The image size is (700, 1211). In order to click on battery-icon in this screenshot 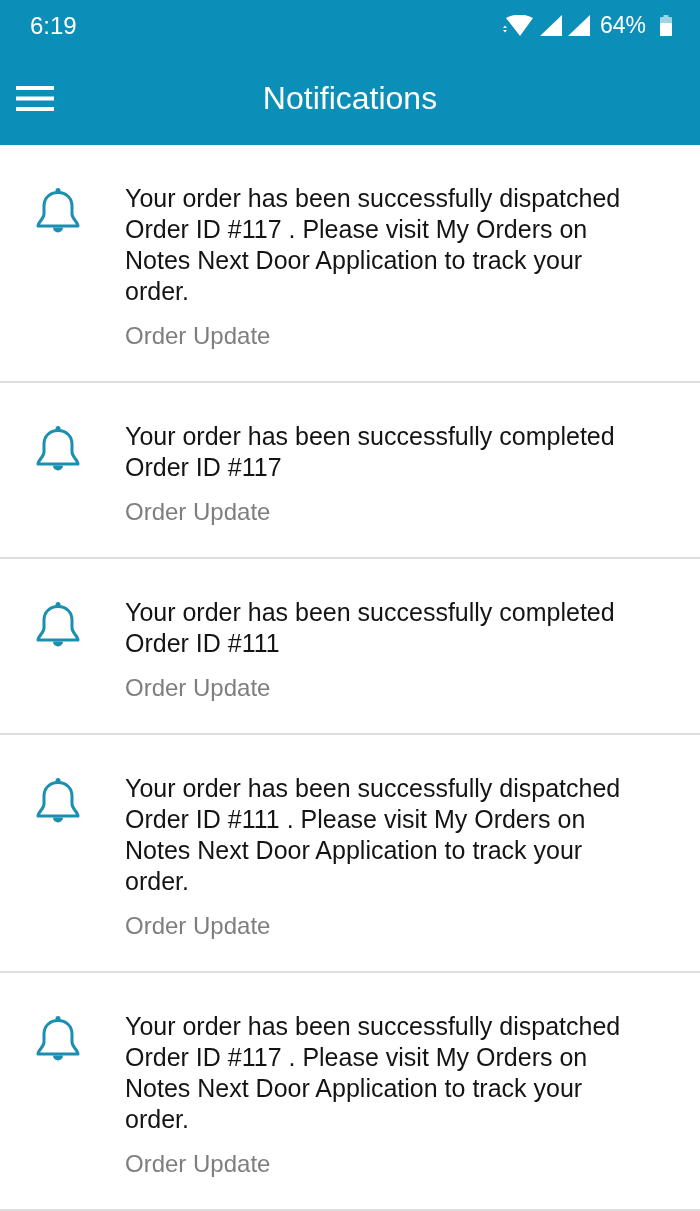, I will do `click(666, 26)`.